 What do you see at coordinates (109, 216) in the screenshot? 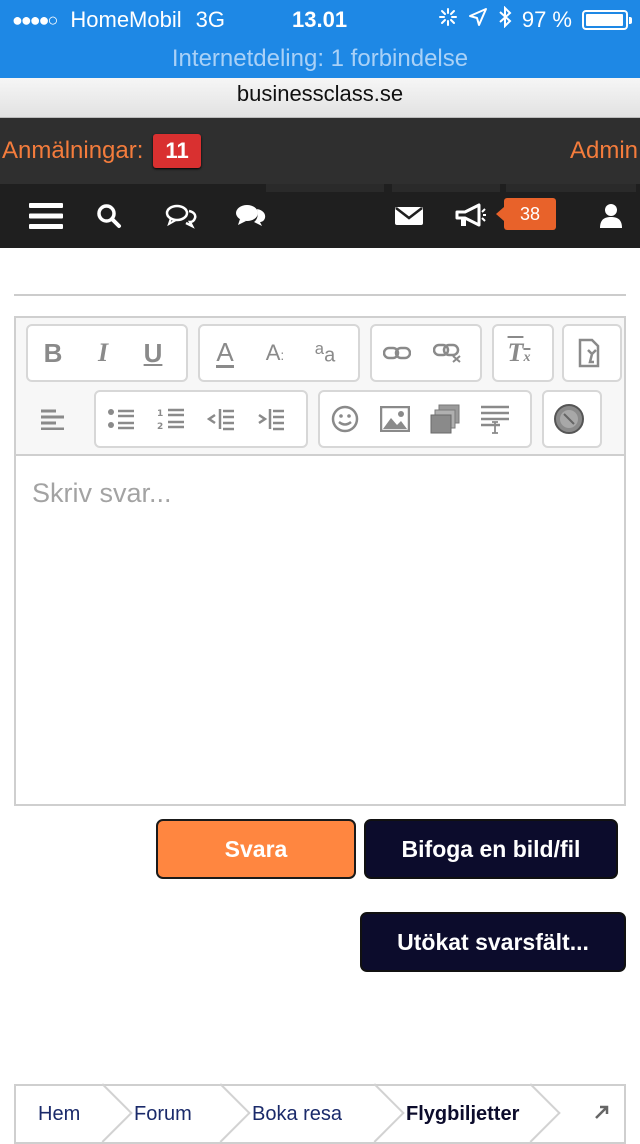
I see `search-icon` at bounding box center [109, 216].